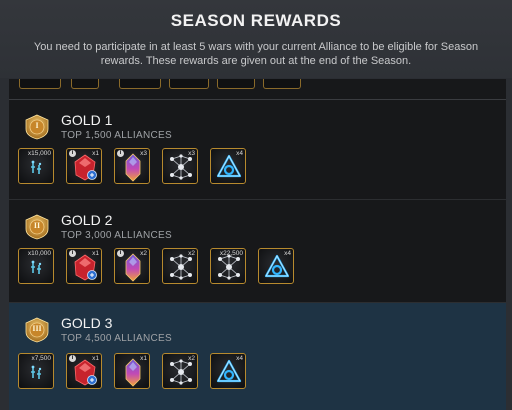 This screenshot has height=410, width=512. Describe the element at coordinates (39, 253) in the screenshot. I see `reward-quantity: x10,000` at that location.